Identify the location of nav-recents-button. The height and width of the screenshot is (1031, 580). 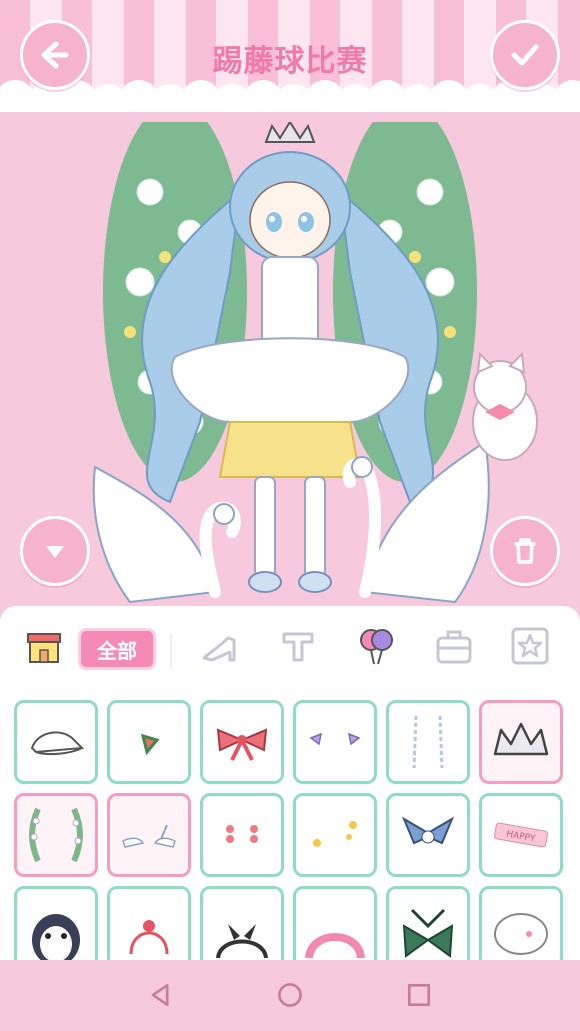
(419, 995).